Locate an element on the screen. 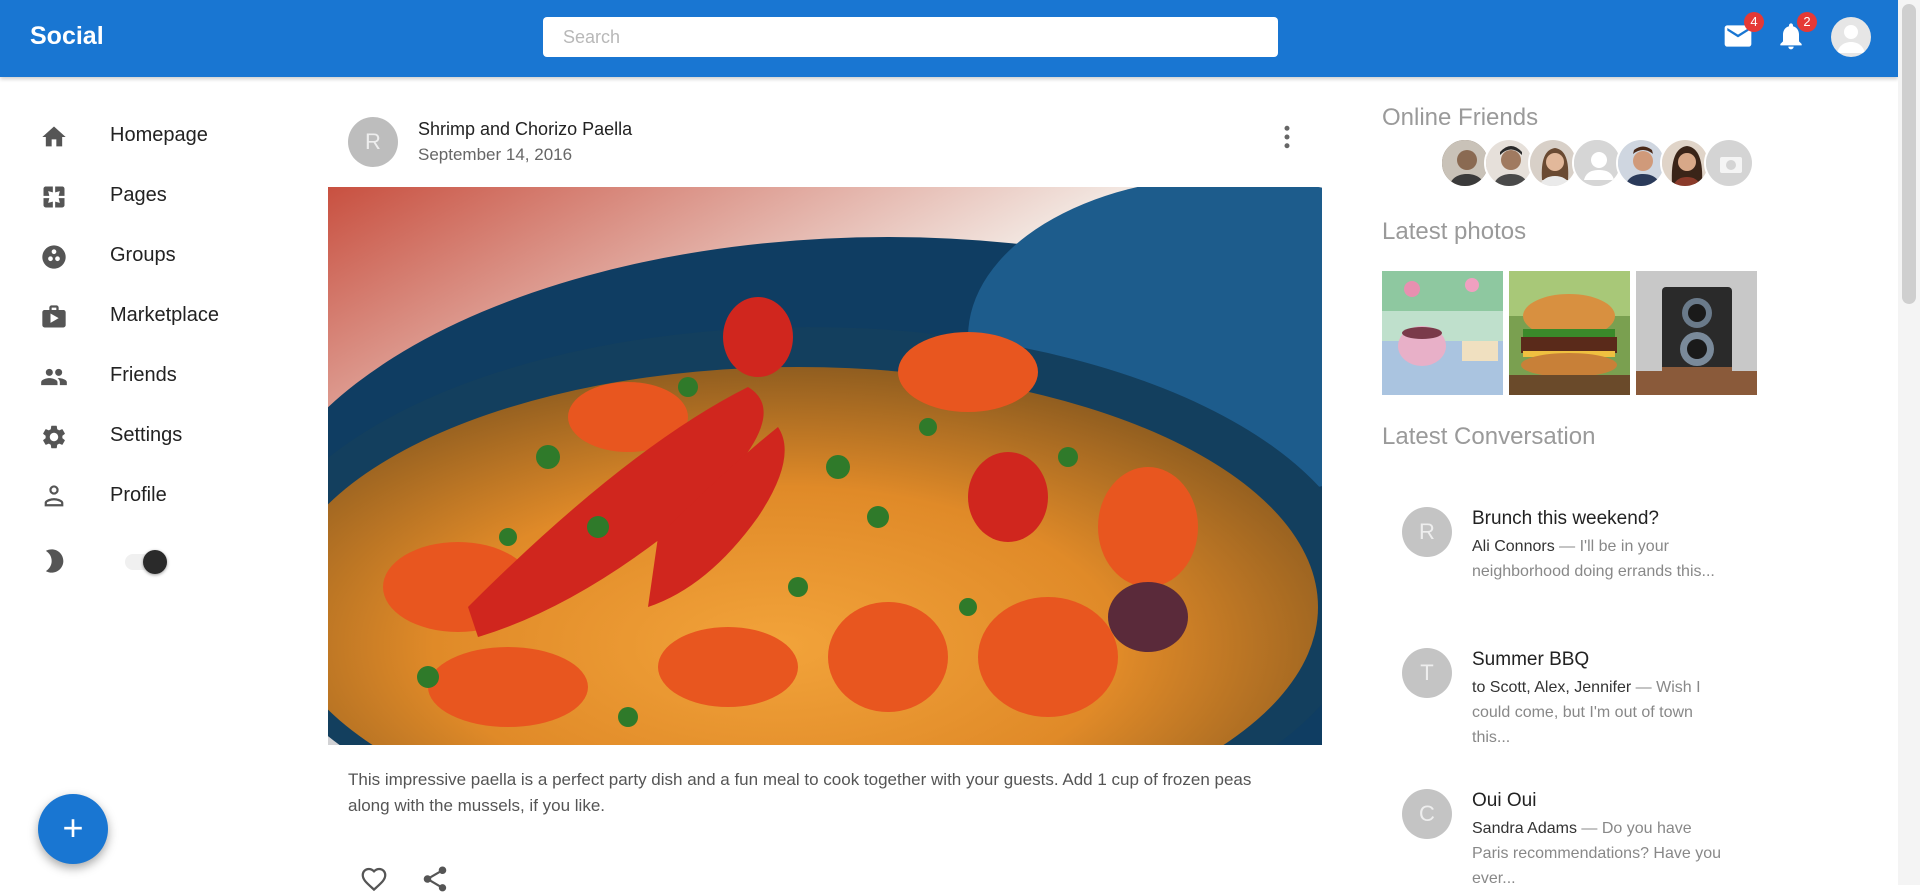  create-post-button: + is located at coordinates (73, 829).